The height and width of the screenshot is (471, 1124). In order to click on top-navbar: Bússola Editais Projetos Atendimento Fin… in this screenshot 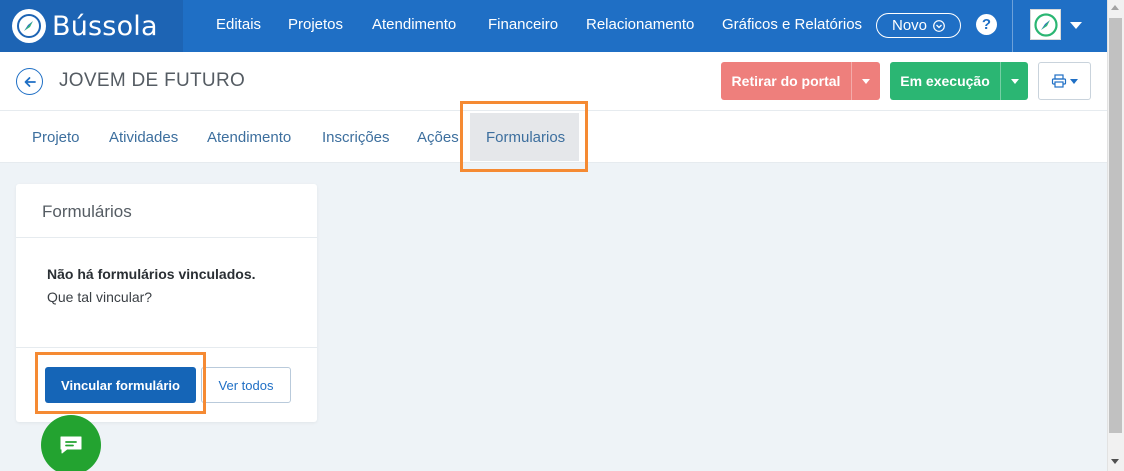, I will do `click(553, 26)`.